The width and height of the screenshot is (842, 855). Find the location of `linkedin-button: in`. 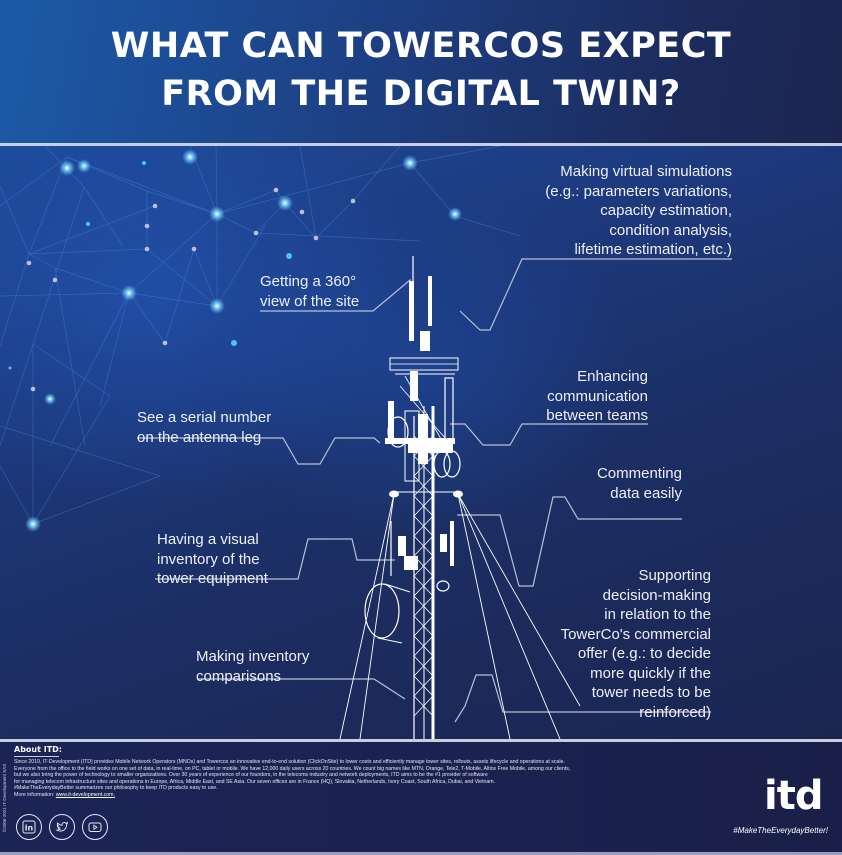

linkedin-button: in is located at coordinates (29, 827).